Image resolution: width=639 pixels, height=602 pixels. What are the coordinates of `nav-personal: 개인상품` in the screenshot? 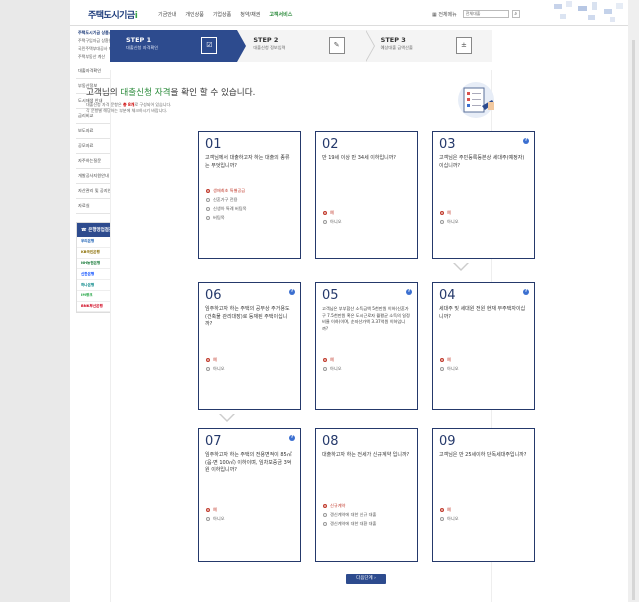 It's located at (194, 14).